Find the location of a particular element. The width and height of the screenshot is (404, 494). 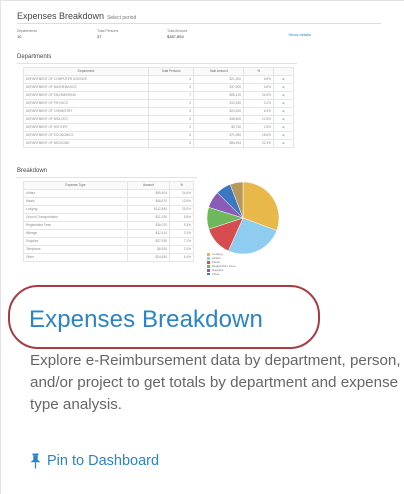

table-cell: 6.4% is located at coordinates (181, 257).